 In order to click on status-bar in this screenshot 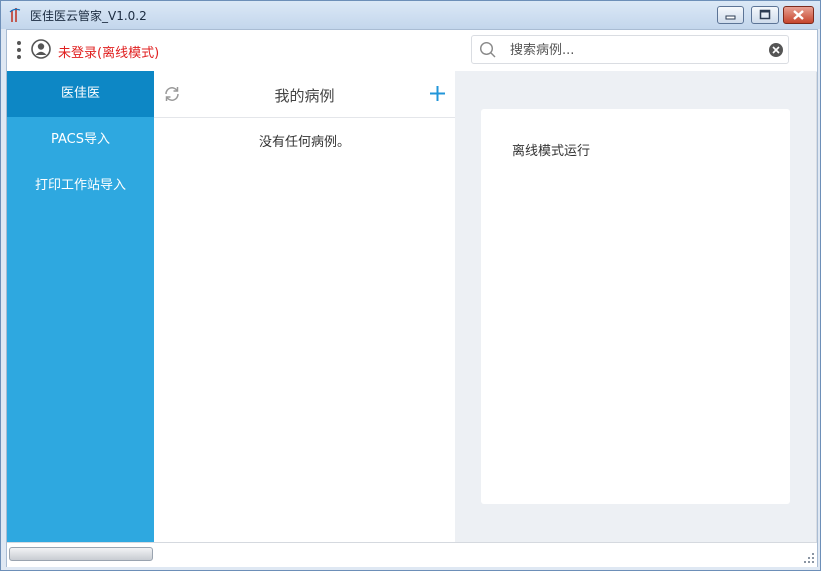, I will do `click(412, 554)`.